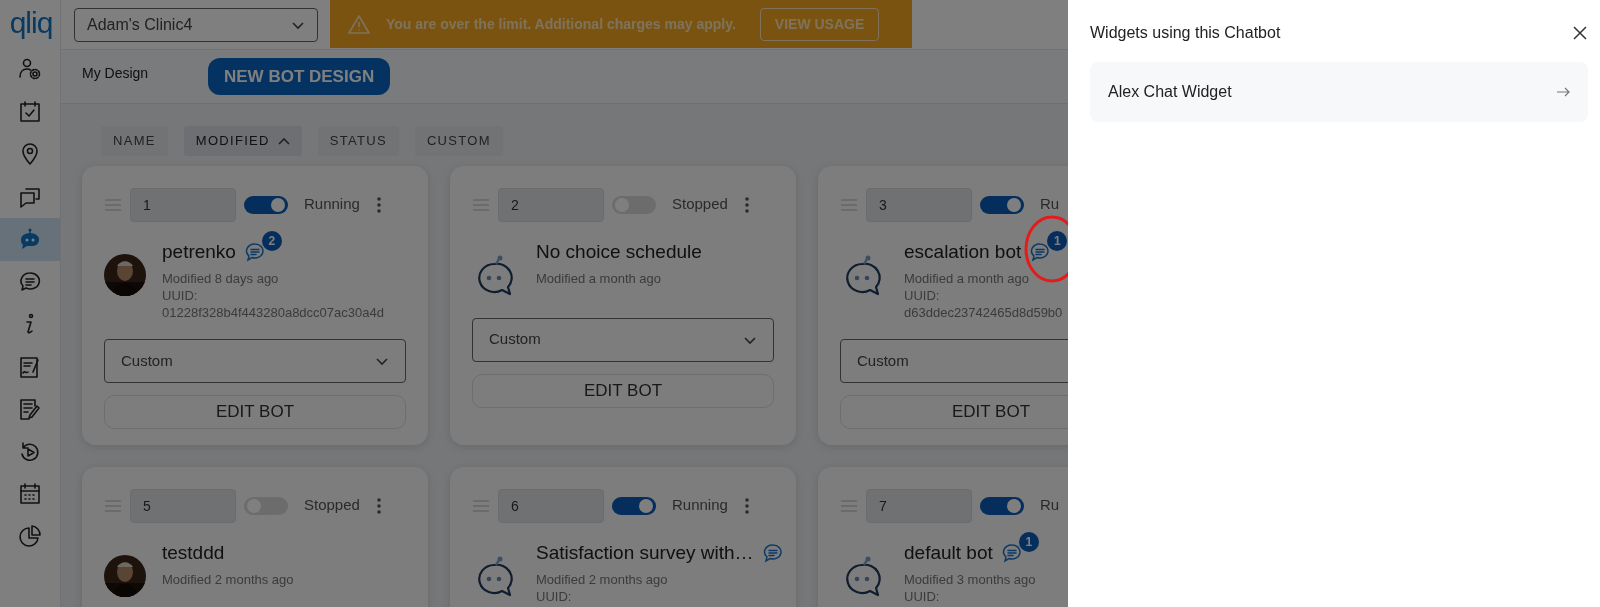 This screenshot has width=1600, height=607. What do you see at coordinates (283, 140) in the screenshot?
I see `caret-up-icon` at bounding box center [283, 140].